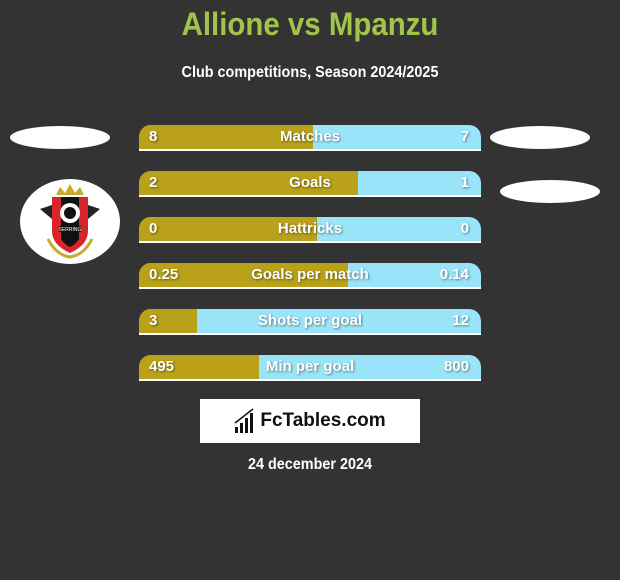 The height and width of the screenshot is (580, 620). Describe the element at coordinates (60, 137) in the screenshot. I see `left-player-placeholder` at that location.